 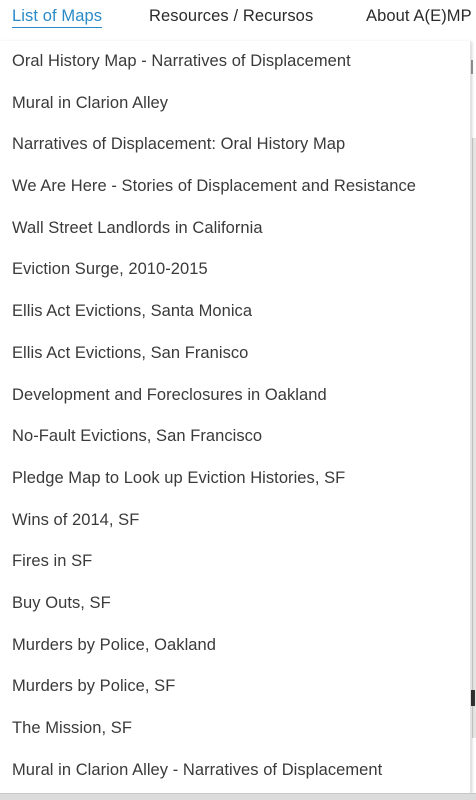 I want to click on map-list-item: Murders by Police, Oakland, so click(x=235, y=646).